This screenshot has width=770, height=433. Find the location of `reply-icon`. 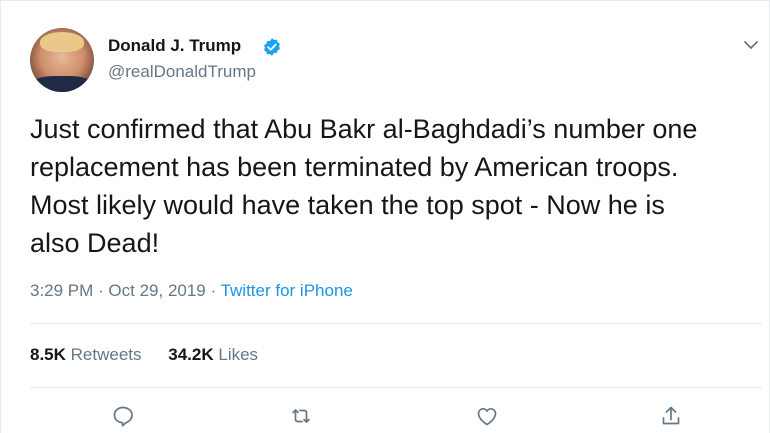

reply-icon is located at coordinates (123, 416).